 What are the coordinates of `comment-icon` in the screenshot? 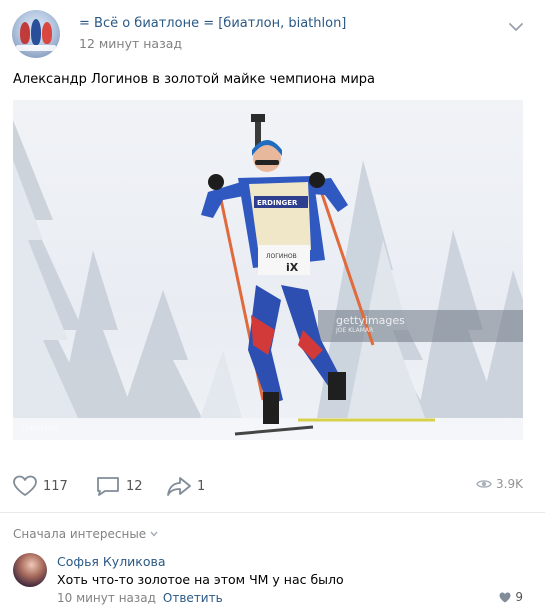 It's located at (108, 486).